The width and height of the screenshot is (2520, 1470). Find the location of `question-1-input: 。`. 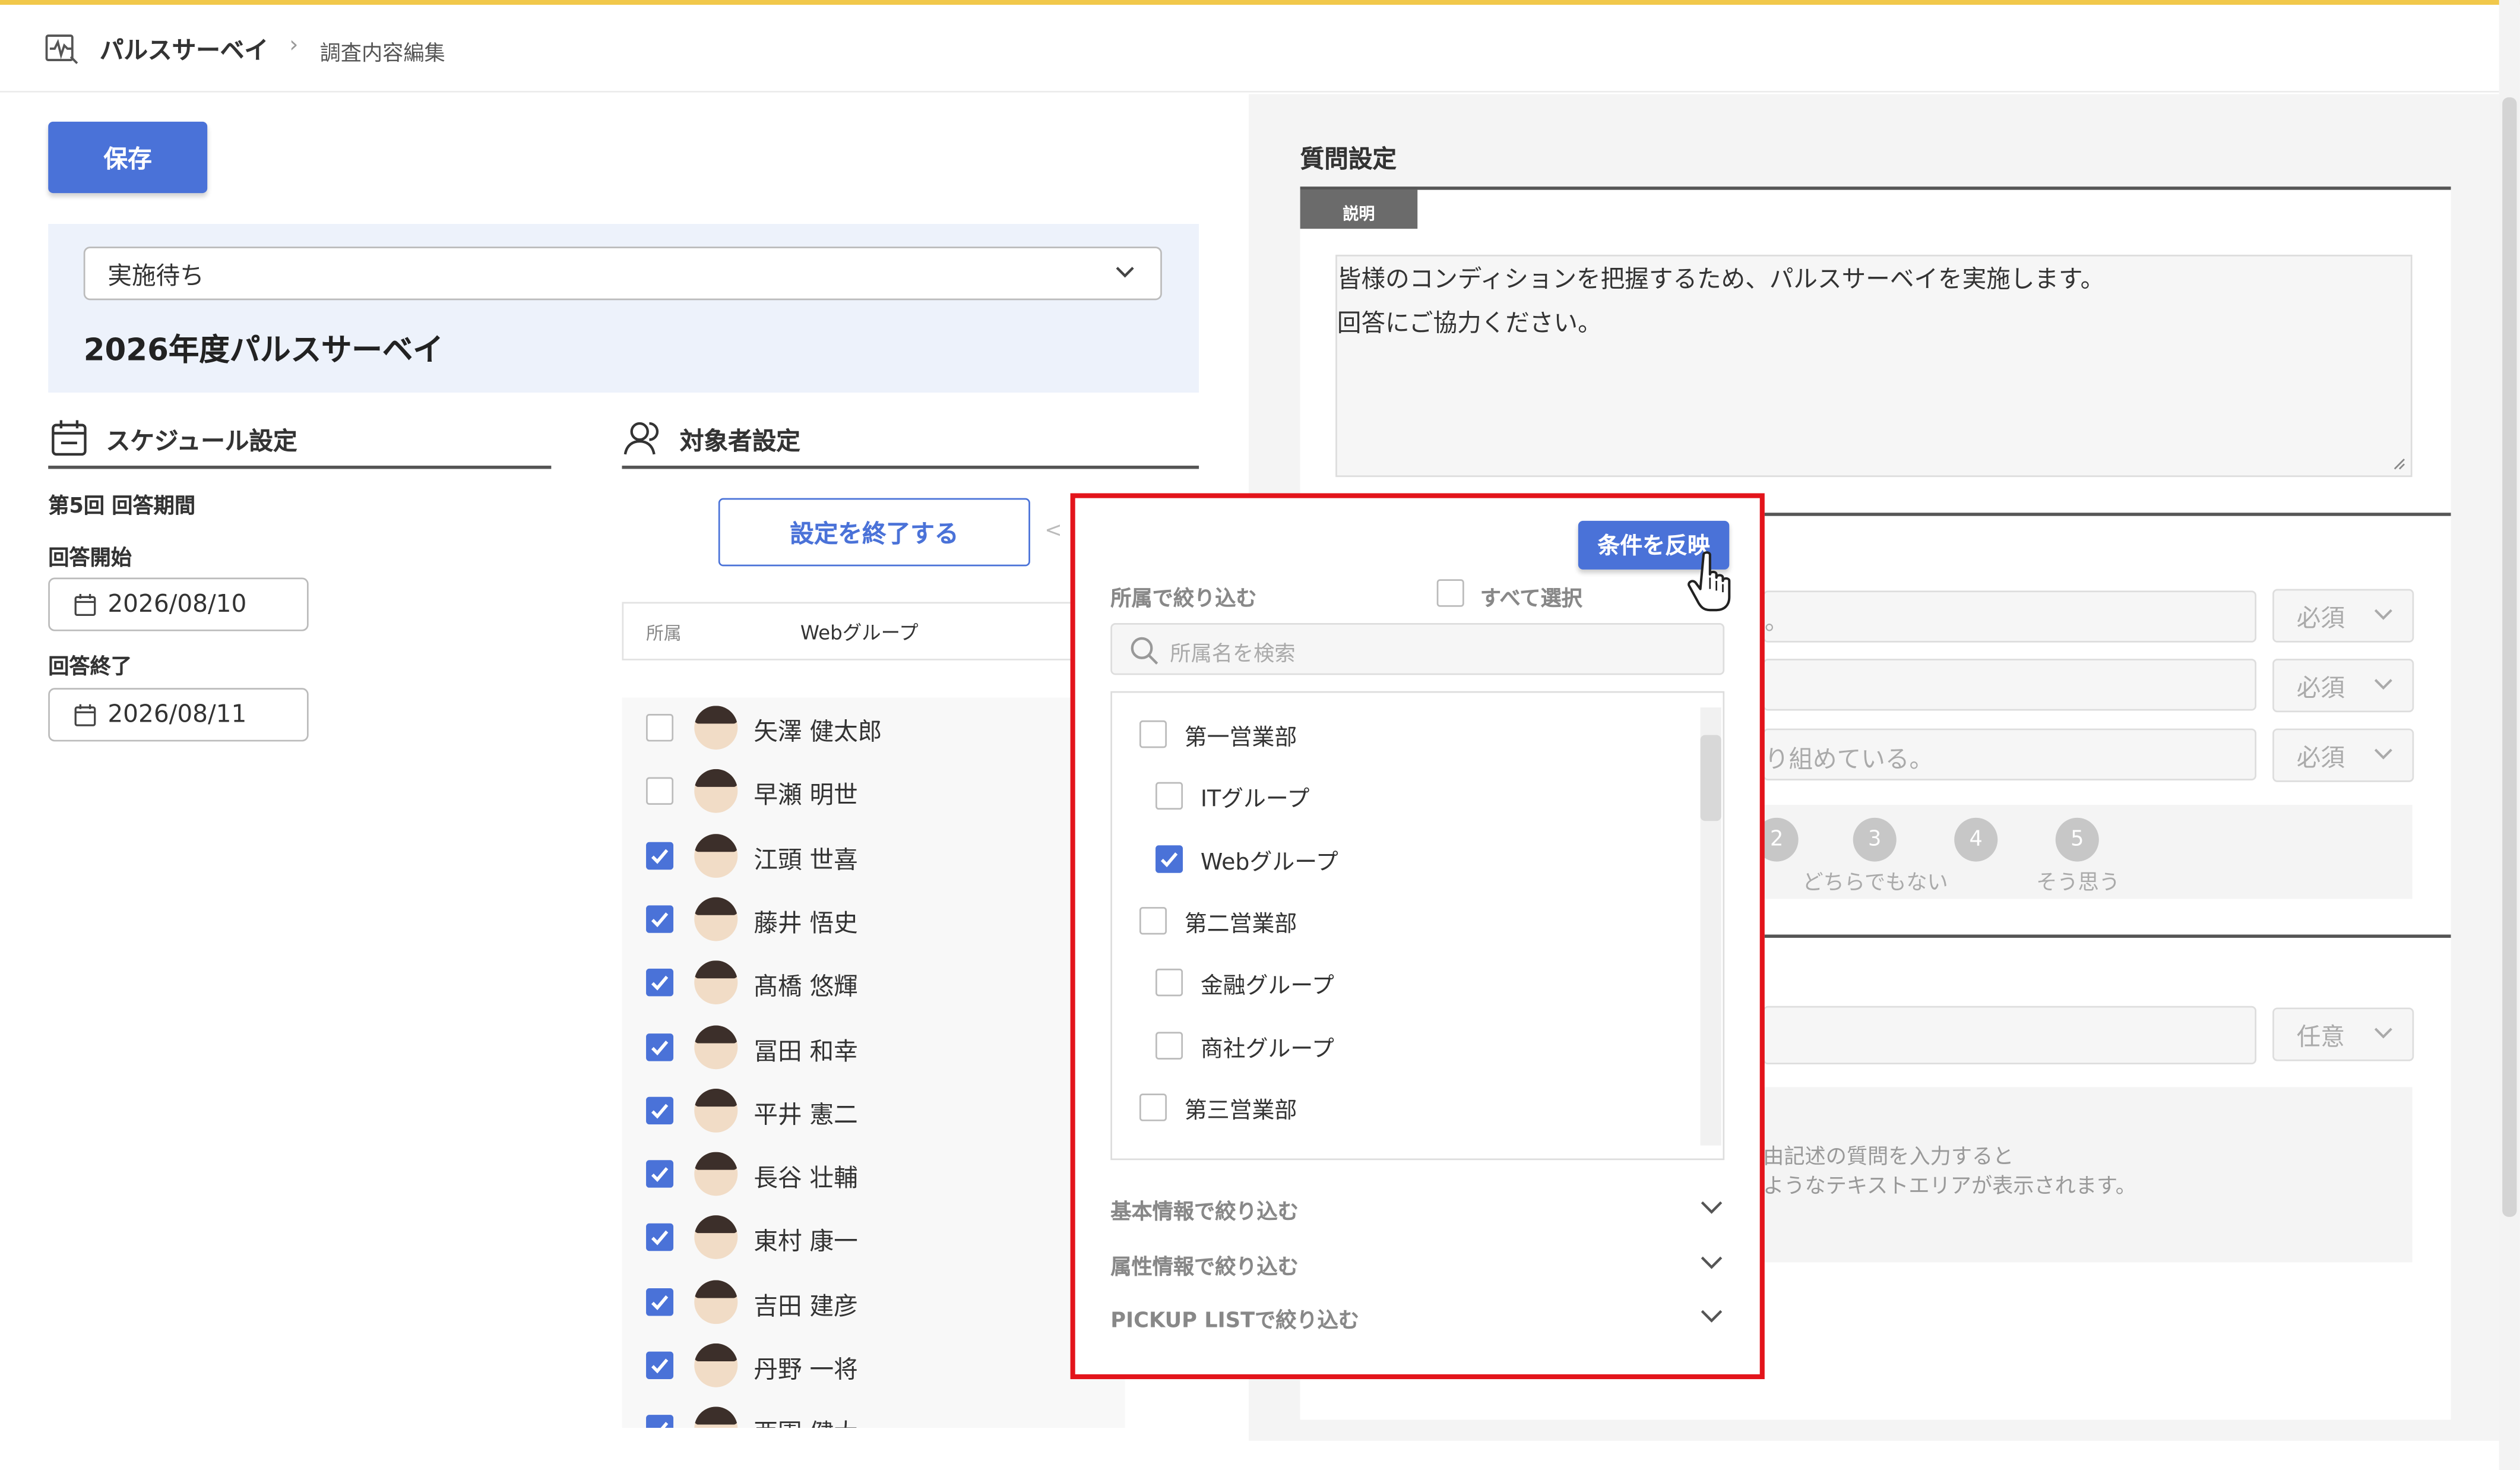

question-1-input: 。 is located at coordinates (2010, 617).